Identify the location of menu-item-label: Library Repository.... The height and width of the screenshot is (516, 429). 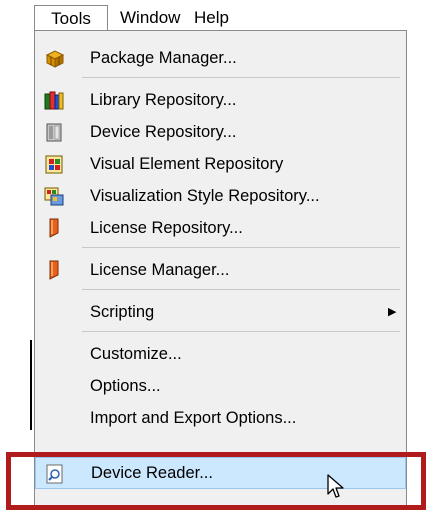
(163, 100).